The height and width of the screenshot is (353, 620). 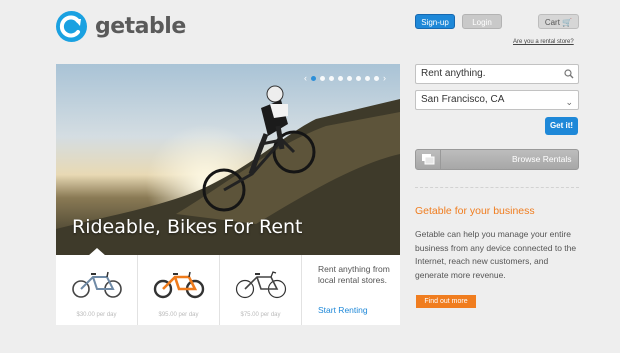 I want to click on business-title: Getable for your business, so click(x=475, y=211).